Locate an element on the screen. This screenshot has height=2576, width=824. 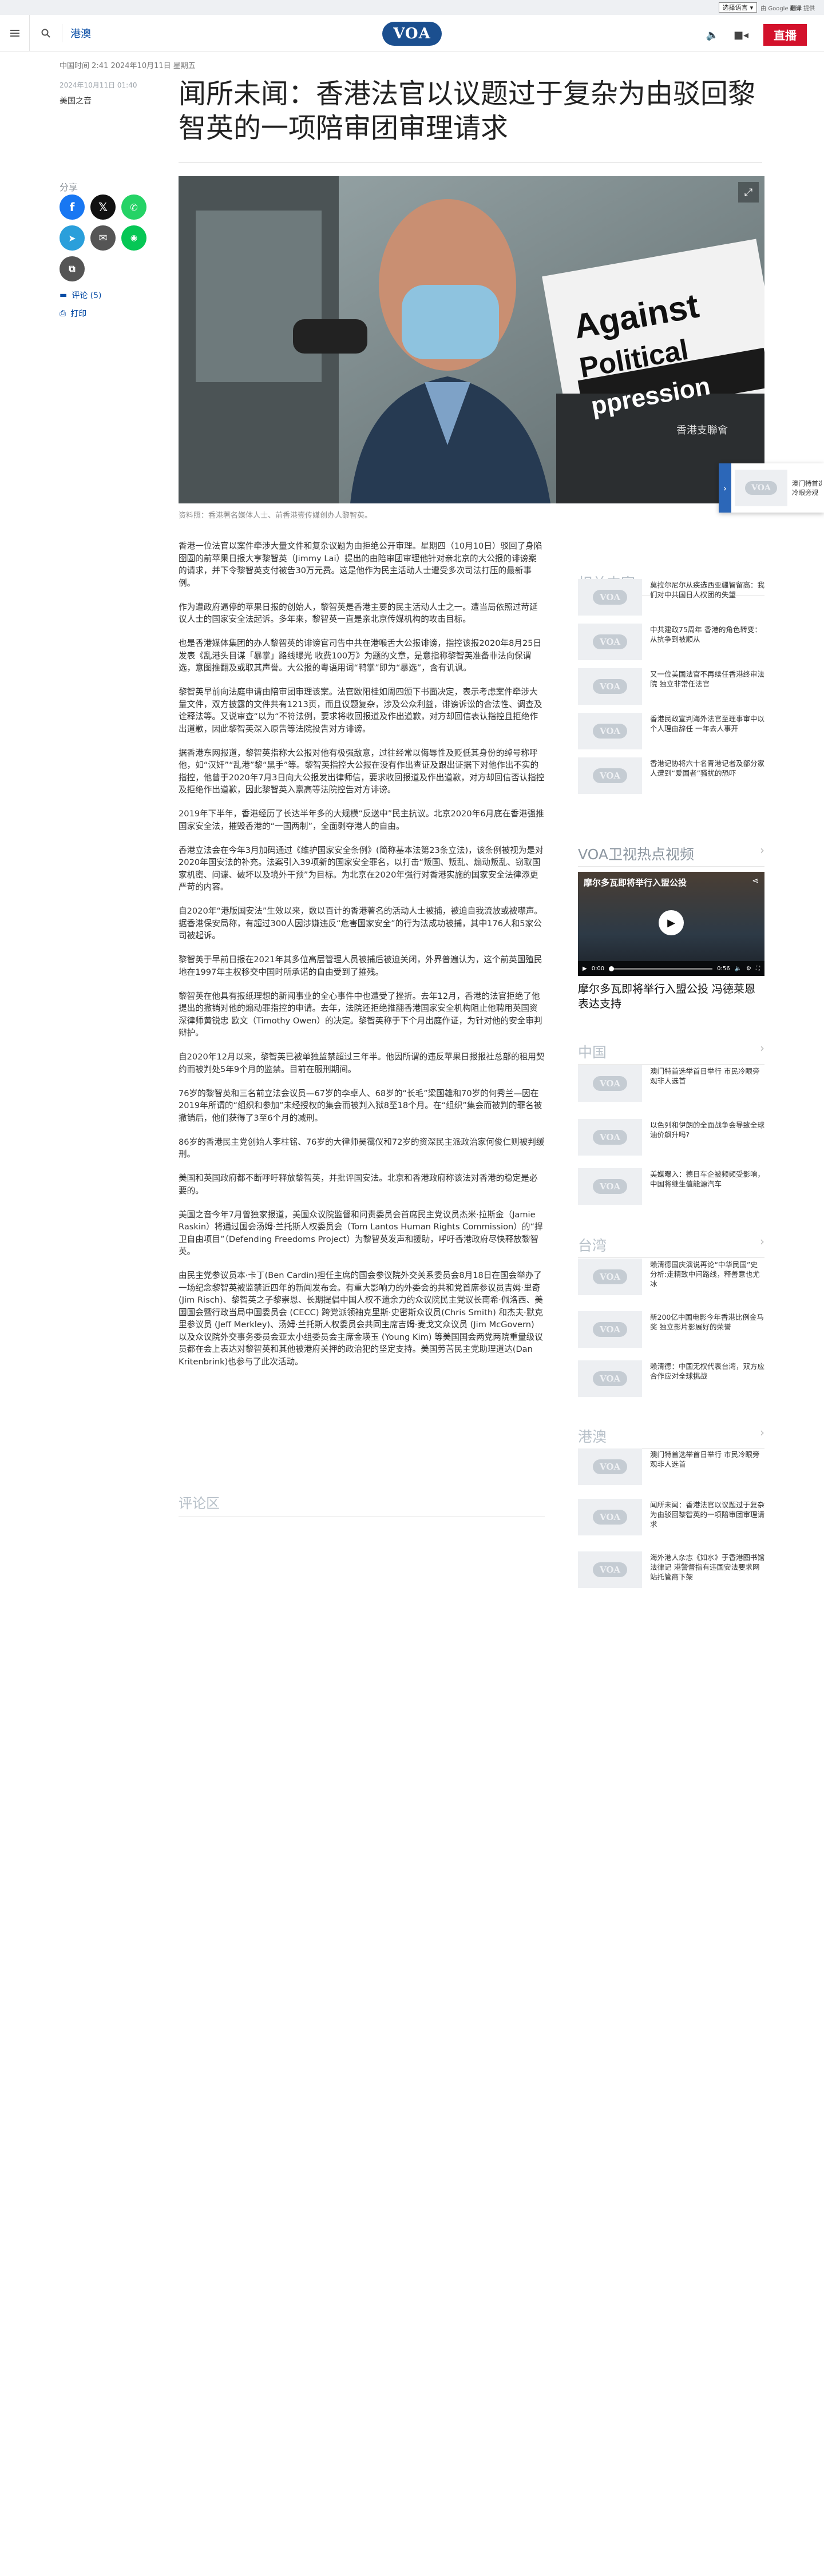
video-title: 摩尔多瓦即将举行入盟公投 冯德莱恩表达支持 is located at coordinates (671, 996).